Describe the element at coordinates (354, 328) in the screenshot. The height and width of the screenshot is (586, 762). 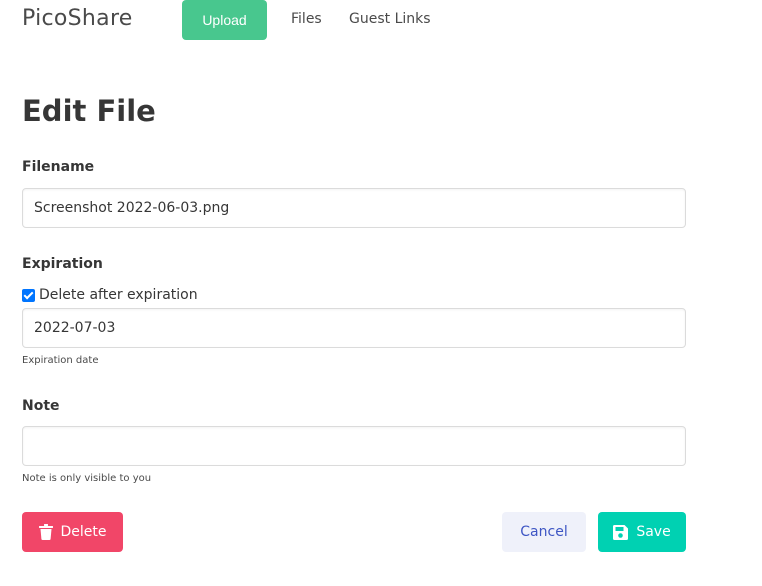
I see `expiration-date-input` at that location.